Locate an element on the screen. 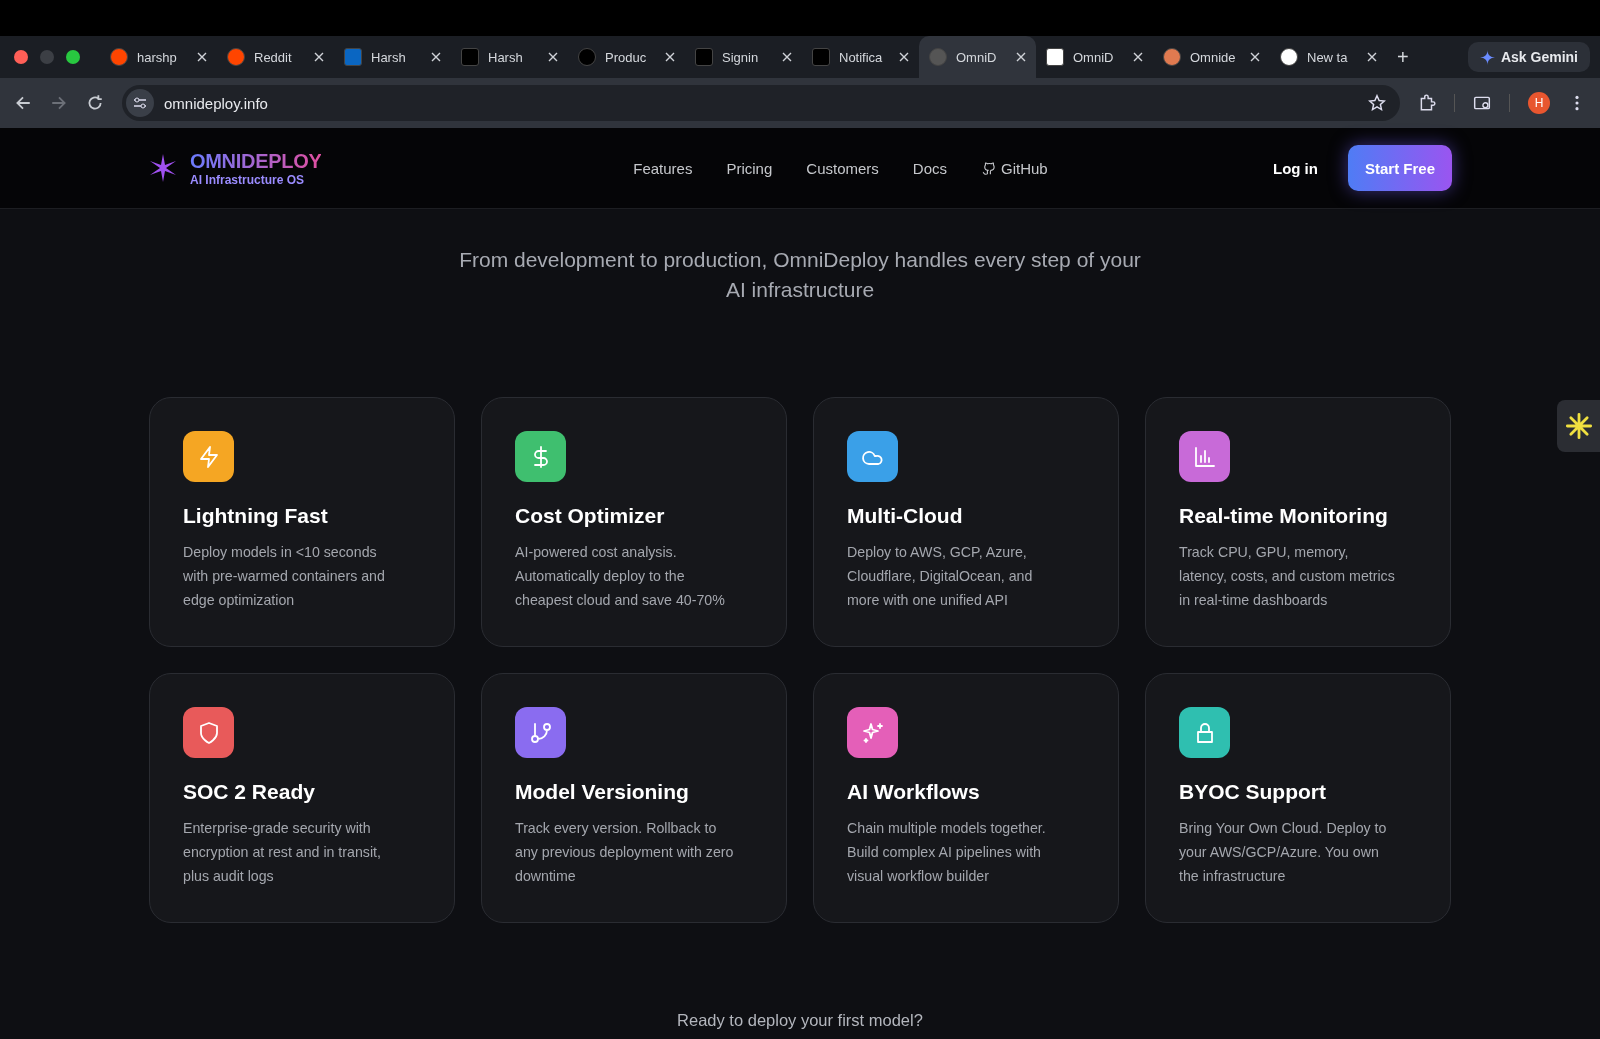 This screenshot has height=1039, width=1600. feature-description: Track every version. Rollback to any previous deployment with zero downtime is located at coordinates (625, 852).